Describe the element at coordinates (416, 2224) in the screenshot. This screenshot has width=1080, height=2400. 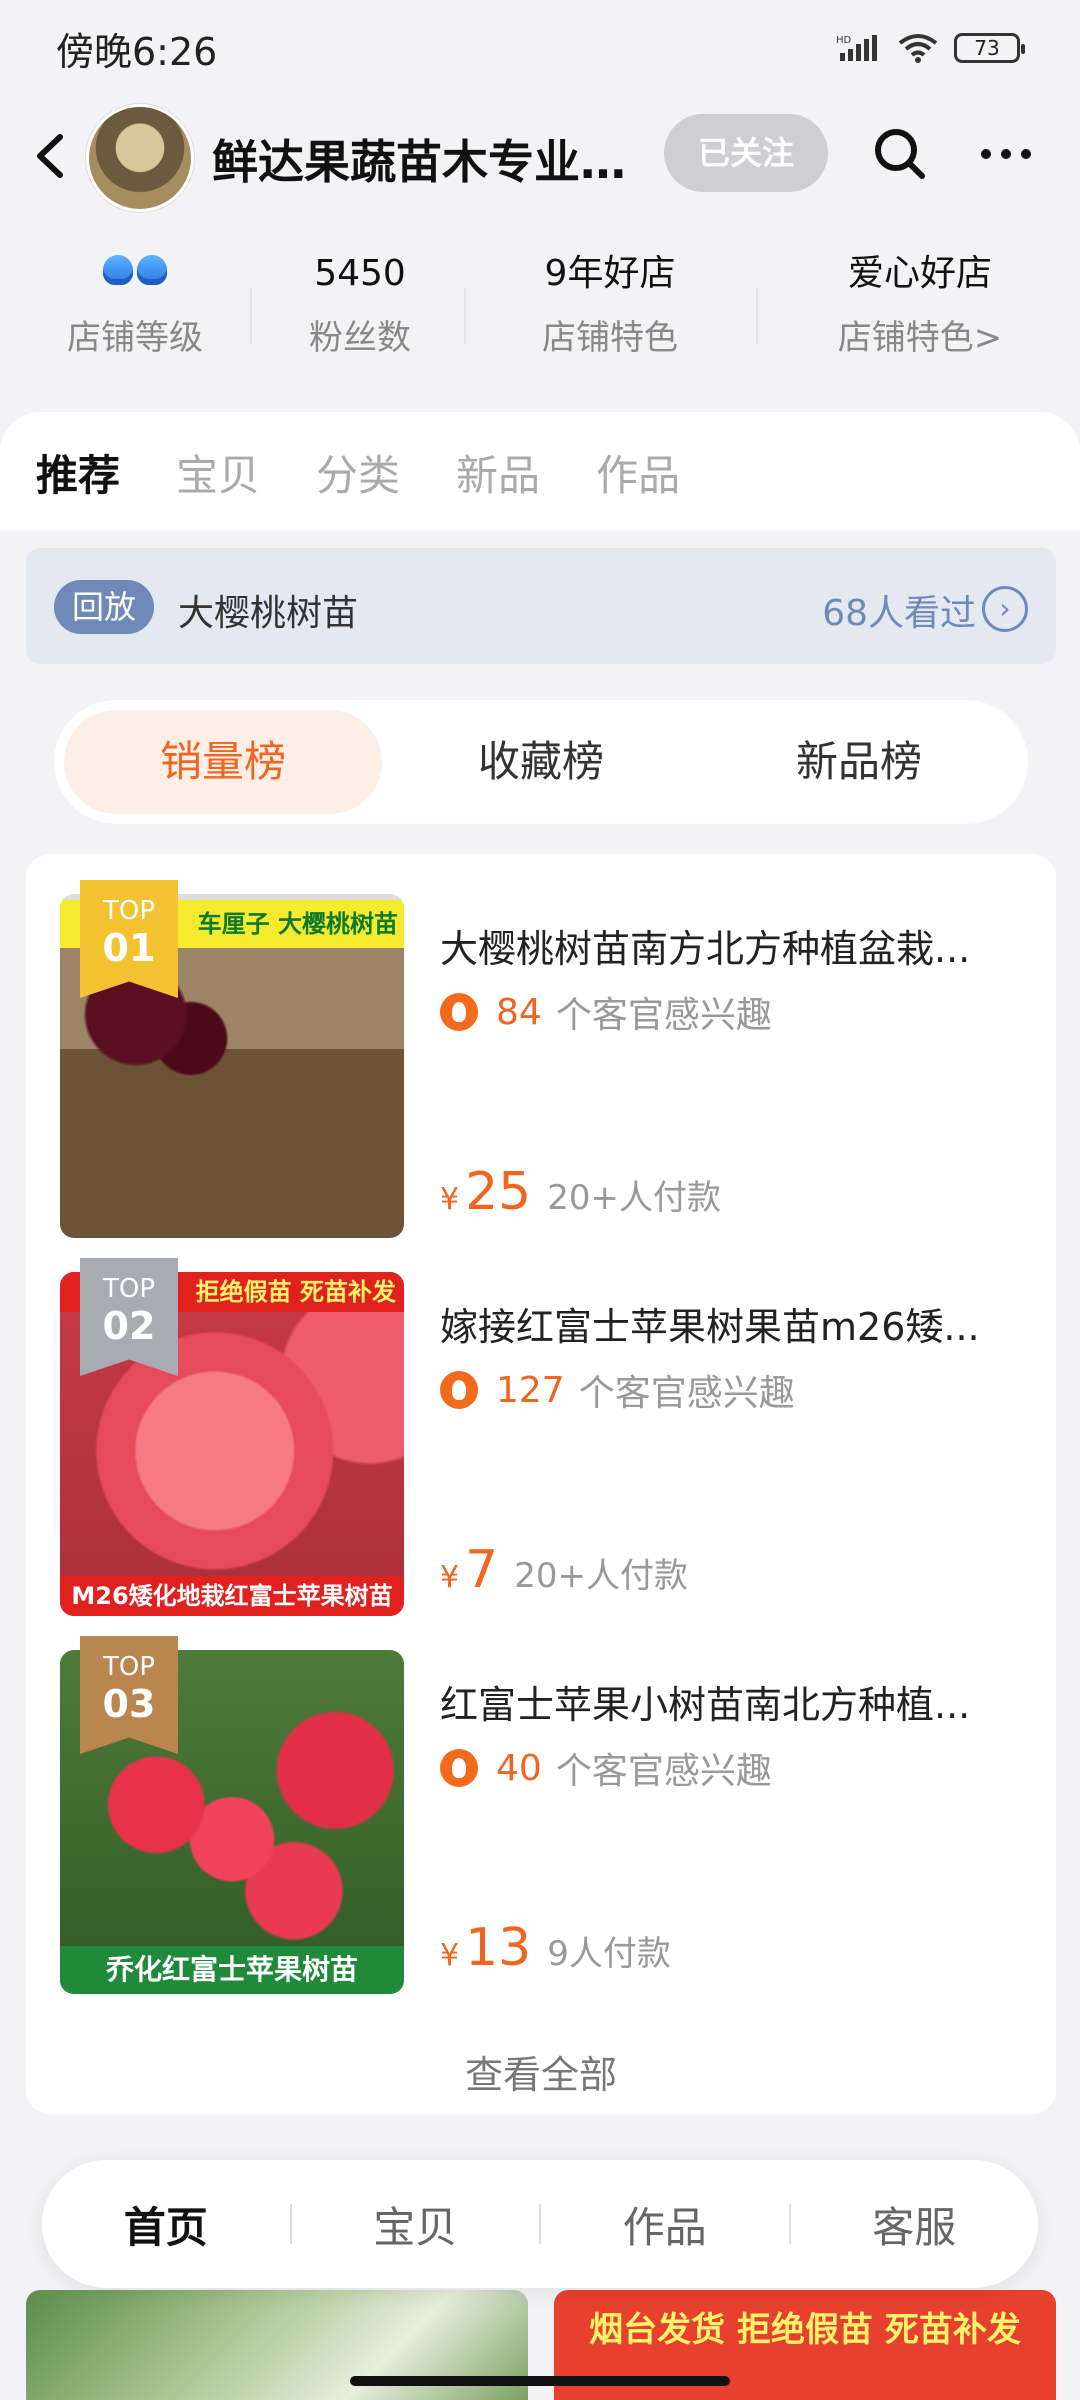
I see `nav-items: 宝贝` at that location.